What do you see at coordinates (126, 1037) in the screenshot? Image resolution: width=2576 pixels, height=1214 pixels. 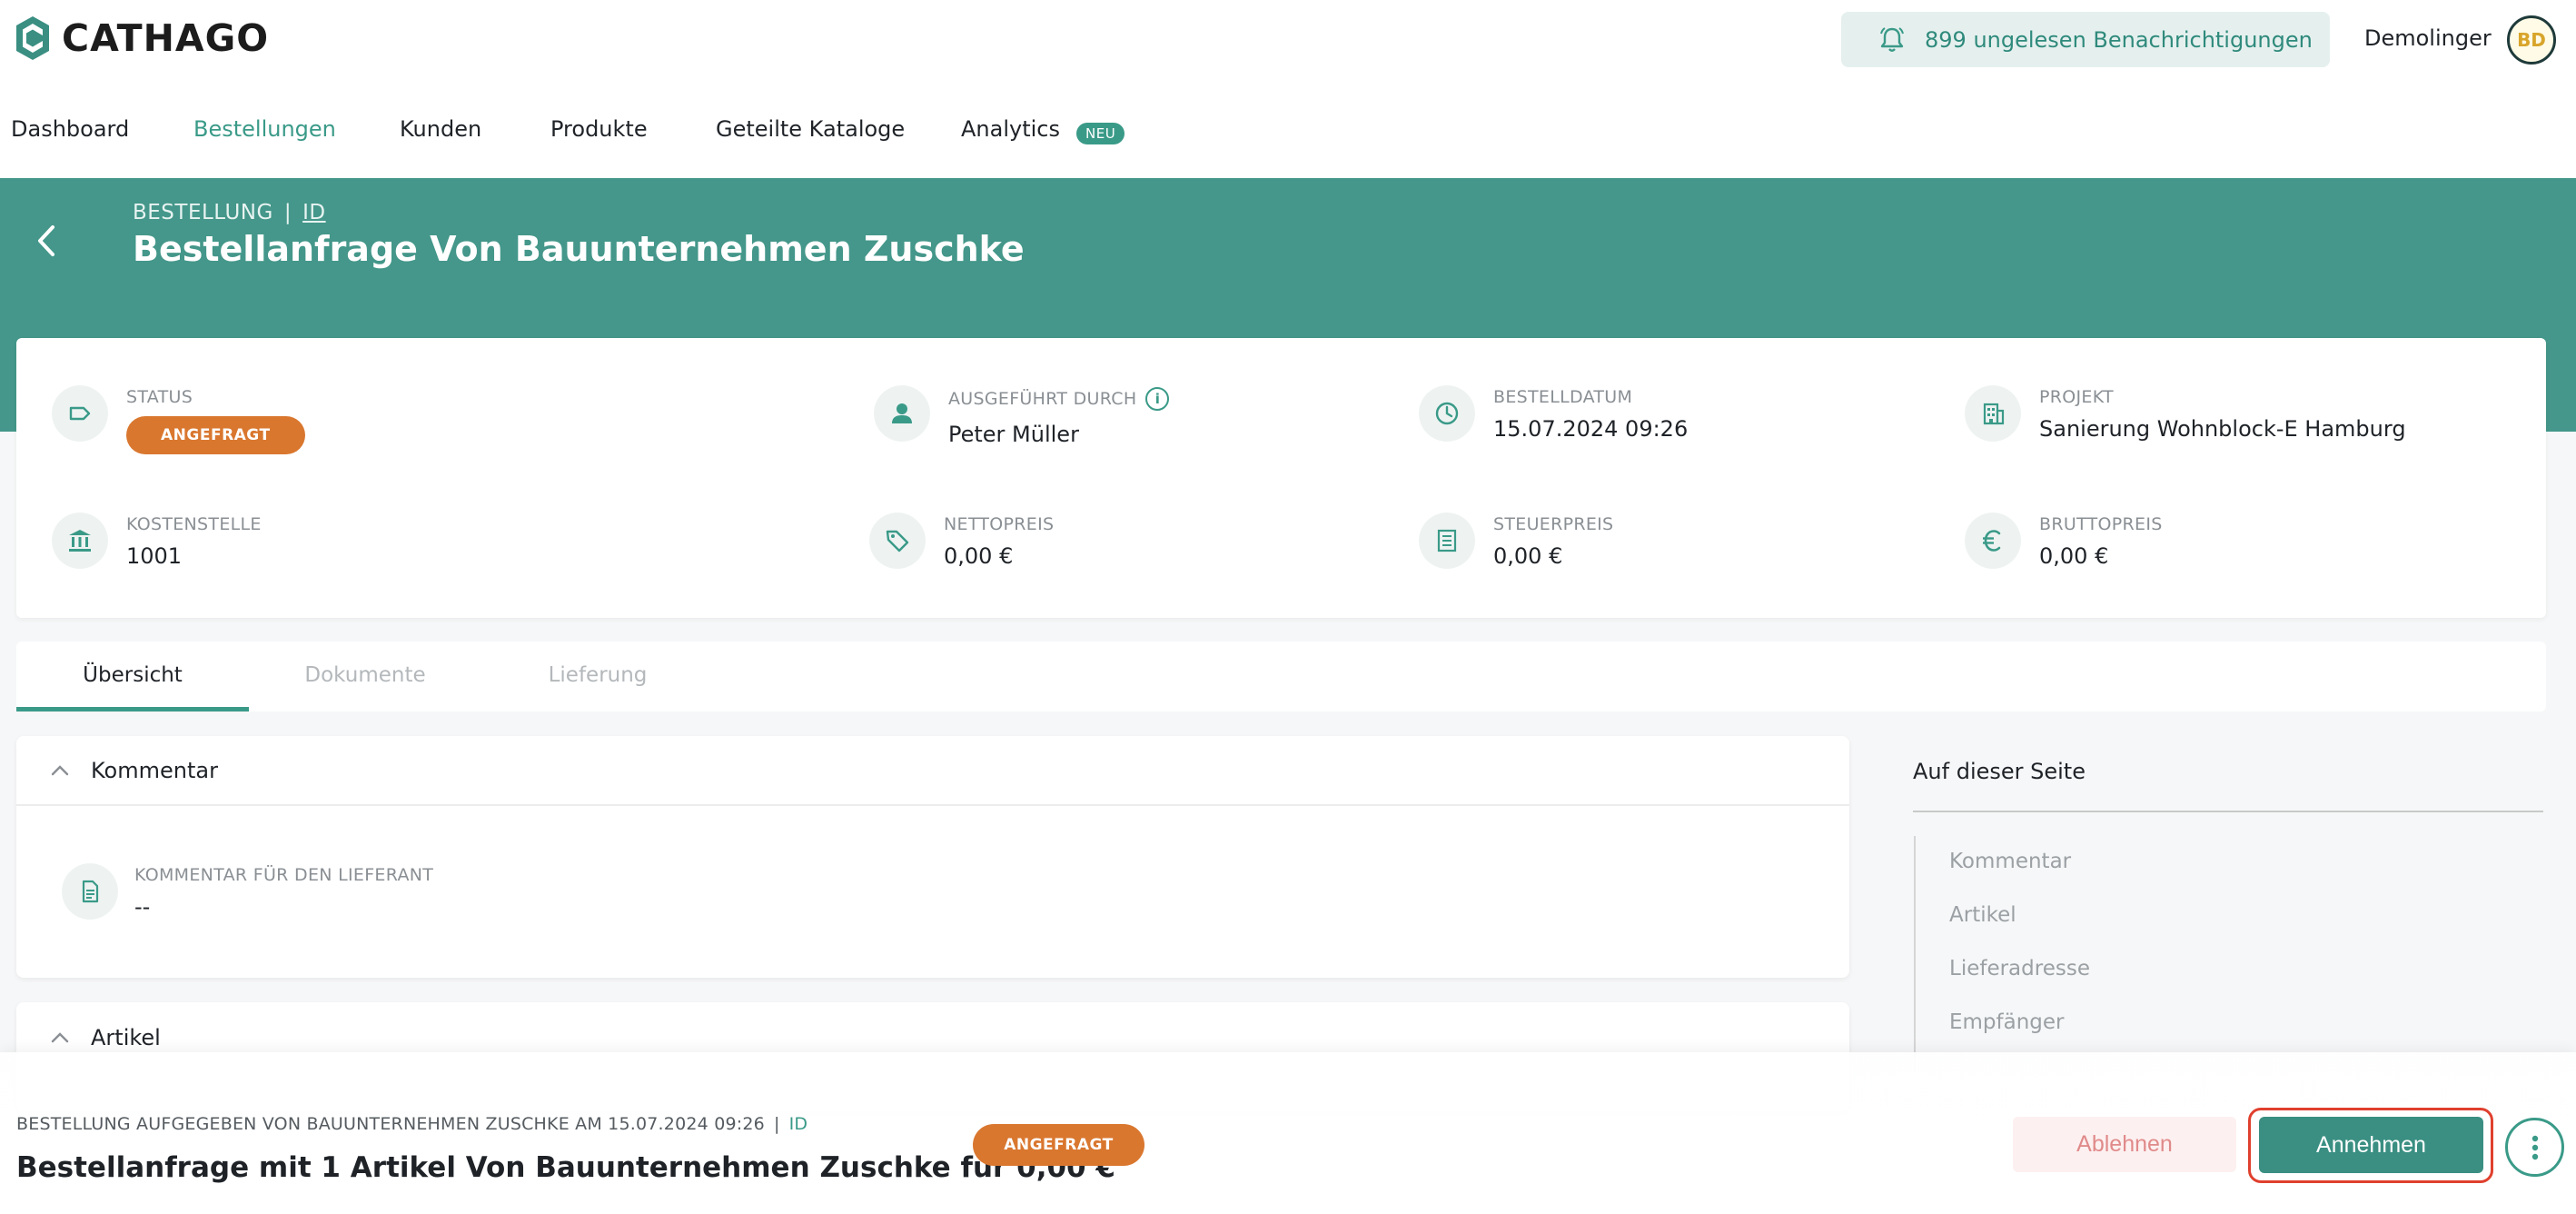 I see `articles-card-title: Artikel` at bounding box center [126, 1037].